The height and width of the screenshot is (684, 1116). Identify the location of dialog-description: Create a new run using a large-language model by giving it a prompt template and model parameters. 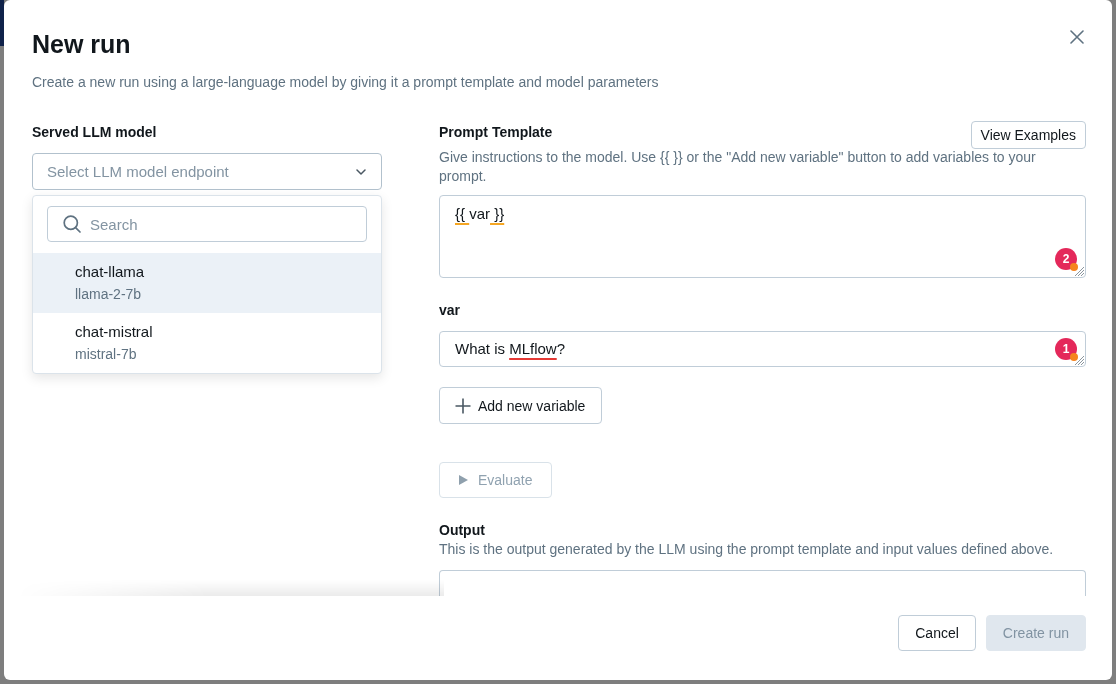
(346, 82).